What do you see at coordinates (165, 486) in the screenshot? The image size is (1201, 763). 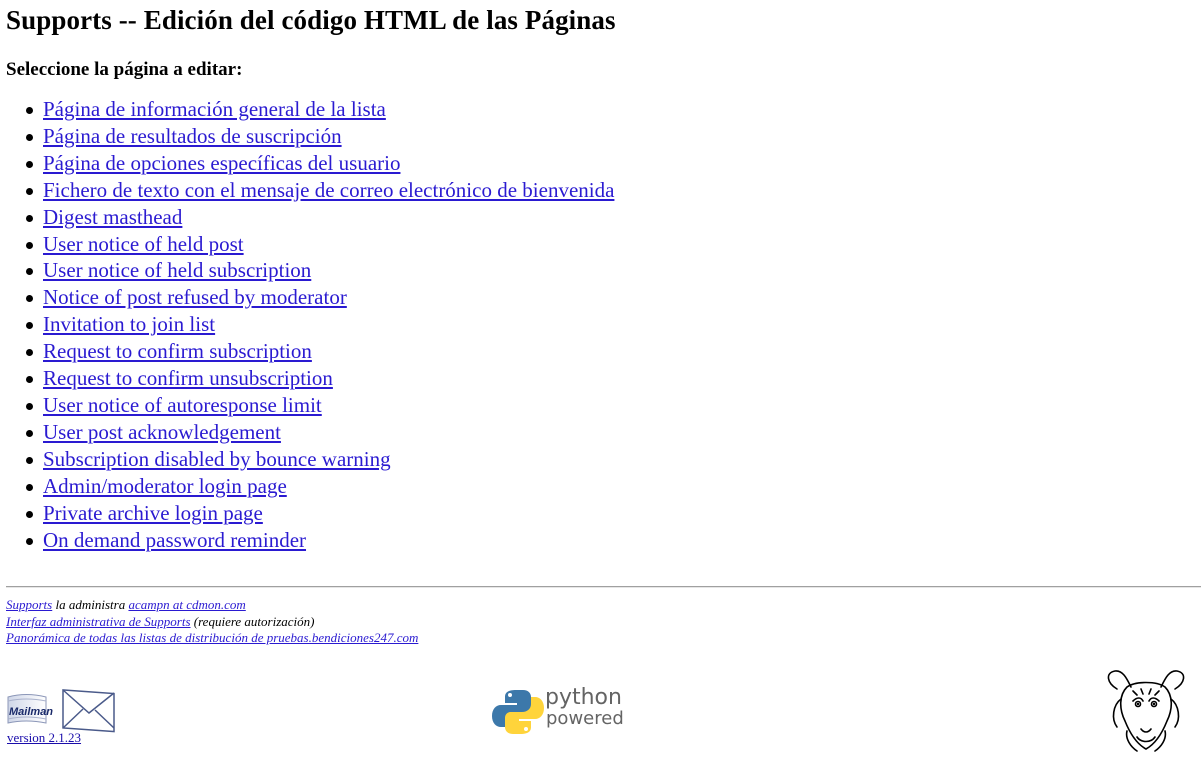 I see `page-link-admlogin: Admin/moderator login page` at bounding box center [165, 486].